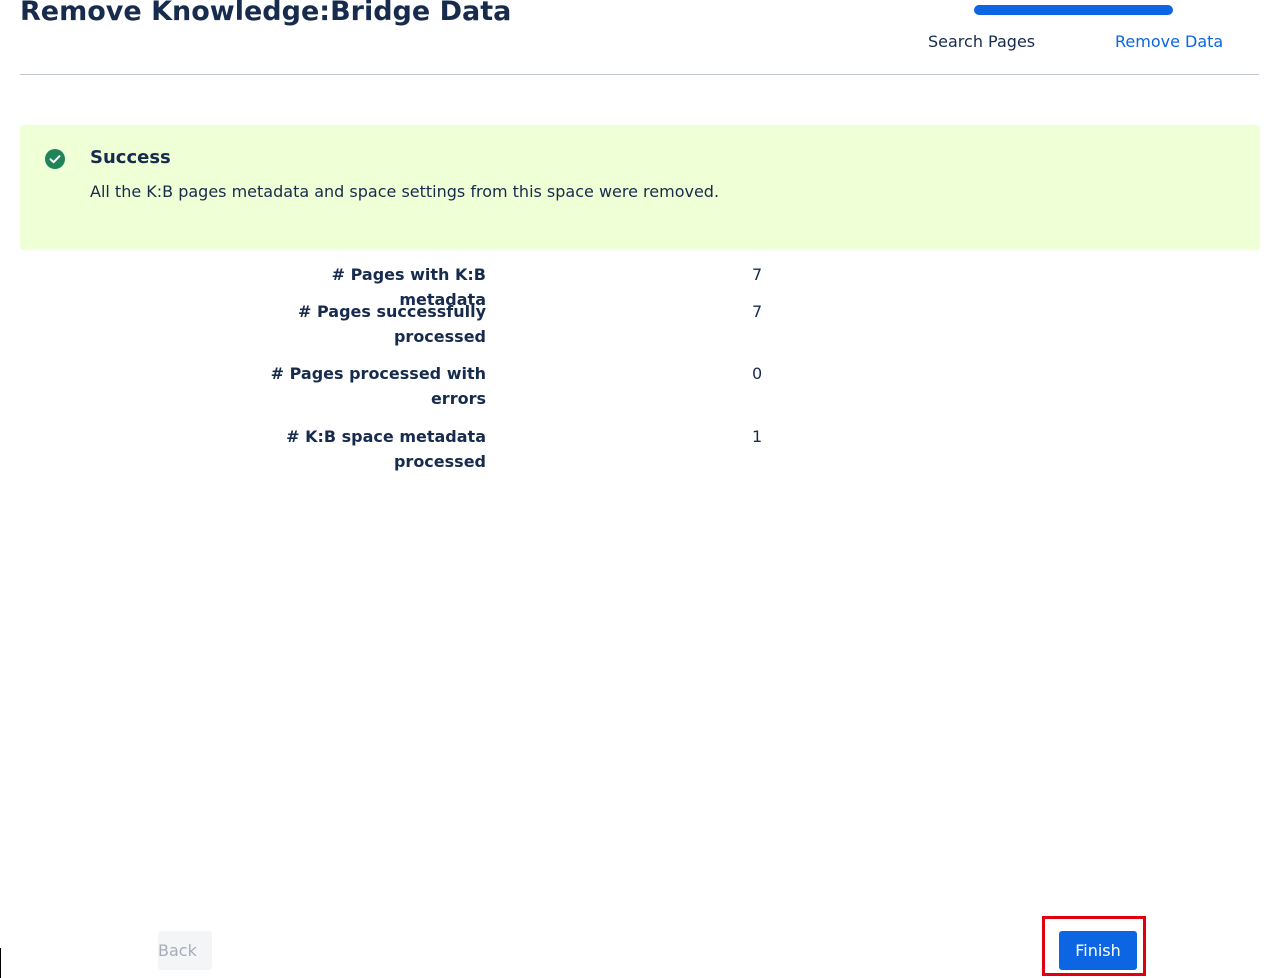  What do you see at coordinates (266, 13) in the screenshot?
I see `page-title: Remove Knowledge:Bridge Data` at bounding box center [266, 13].